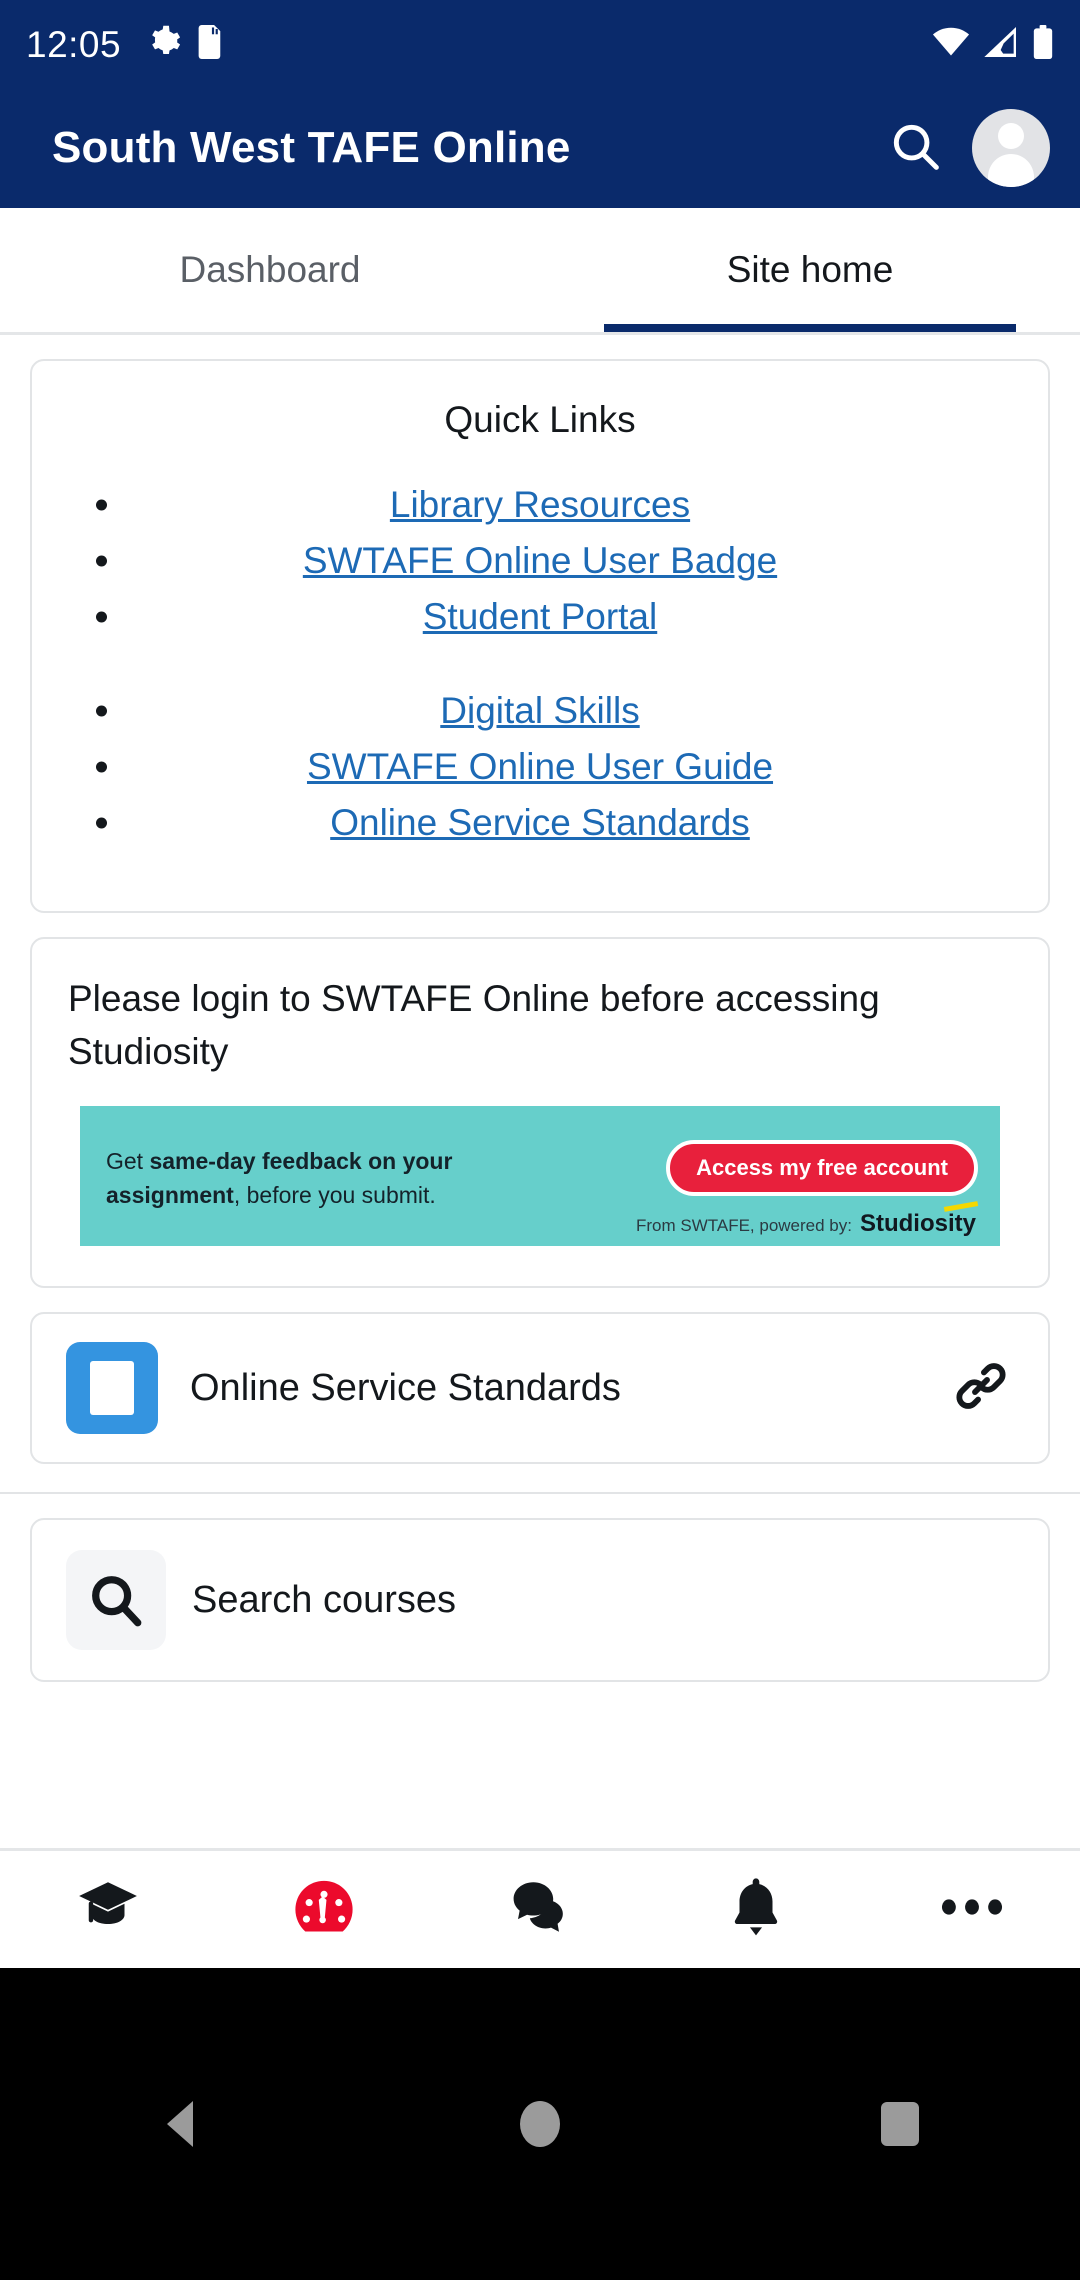  I want to click on status-bar-clock: 12:05, so click(74, 44).